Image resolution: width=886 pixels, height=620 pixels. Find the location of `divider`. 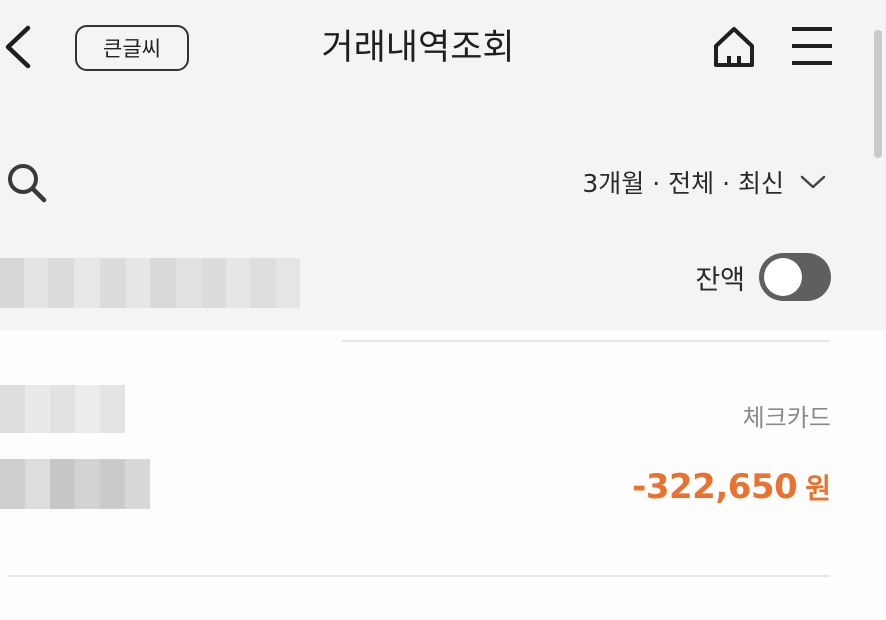

divider is located at coordinates (419, 576).